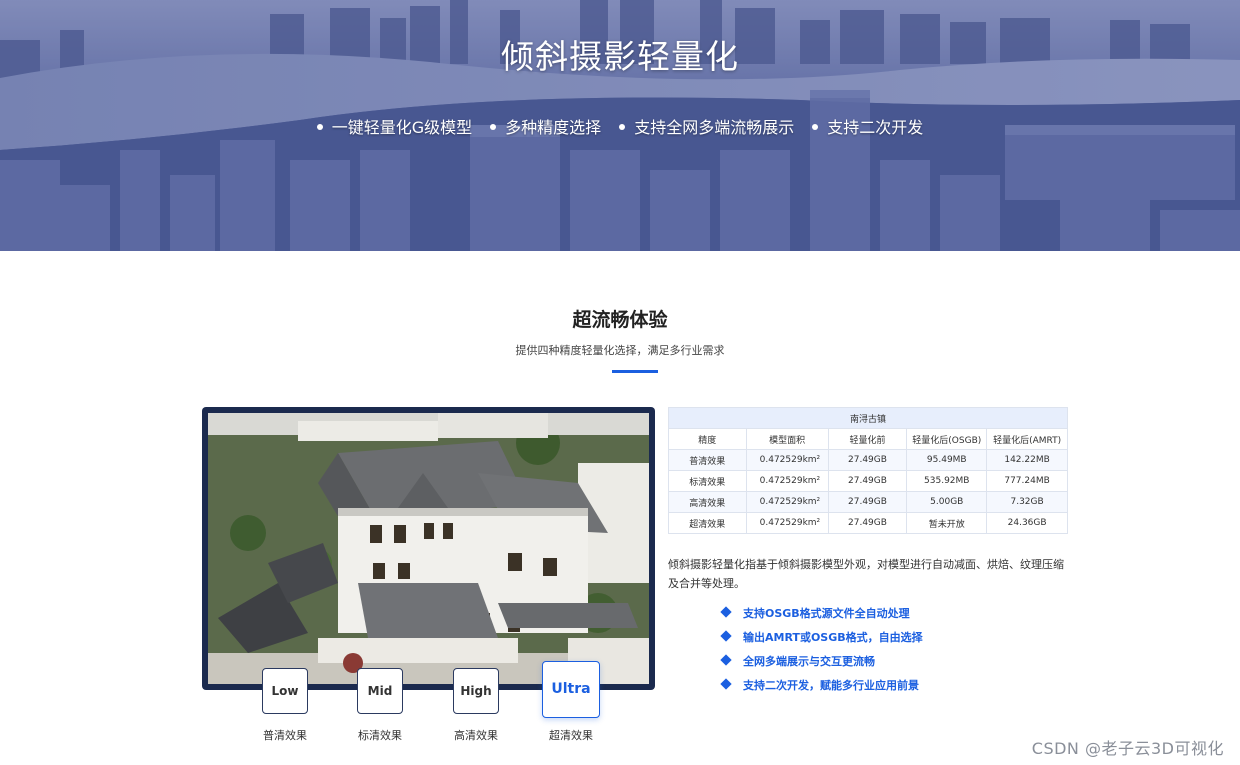 This screenshot has width=1240, height=765. I want to click on table-cell: 142.22MB, so click(1027, 460).